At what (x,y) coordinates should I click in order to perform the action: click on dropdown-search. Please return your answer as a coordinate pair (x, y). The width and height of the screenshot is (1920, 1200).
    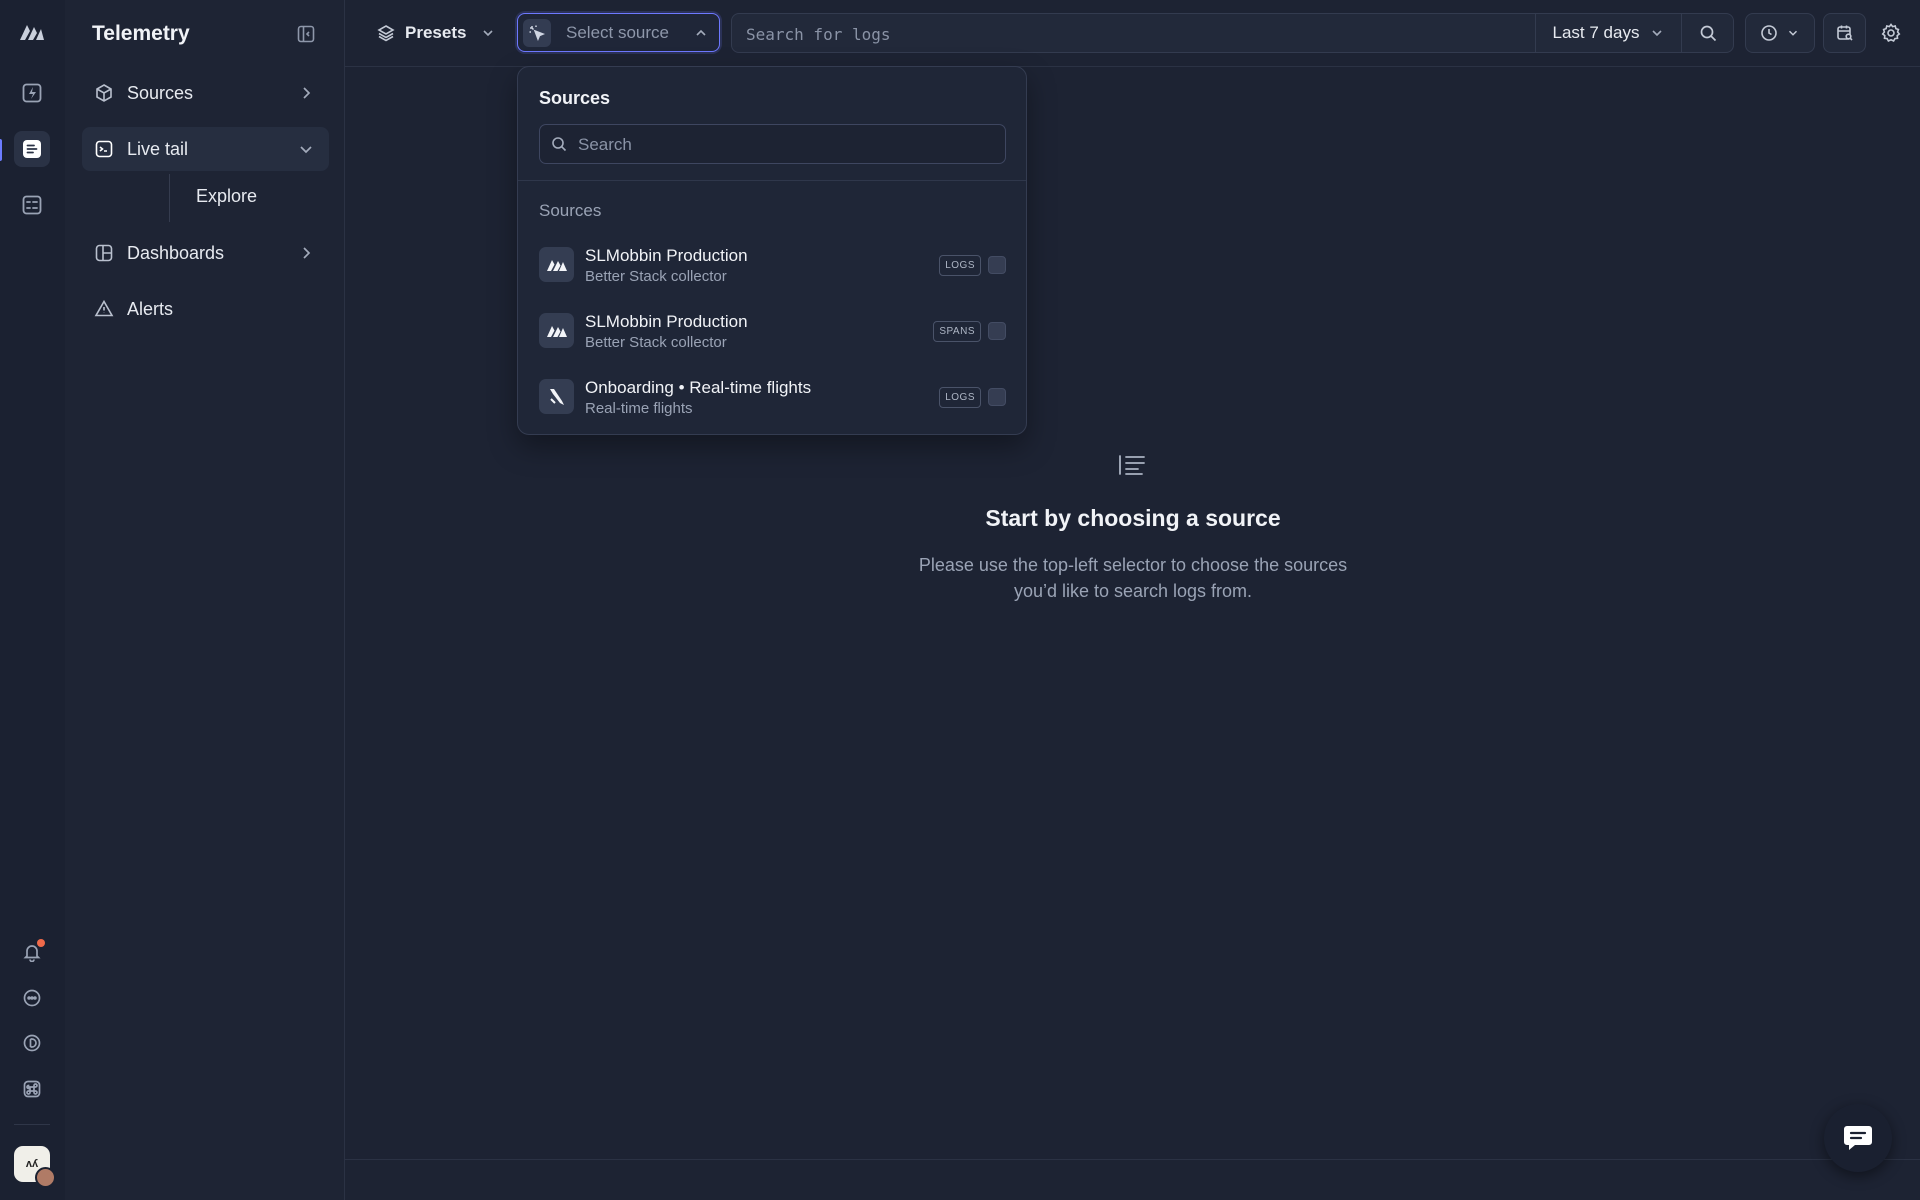
    Looking at the image, I should click on (772, 144).